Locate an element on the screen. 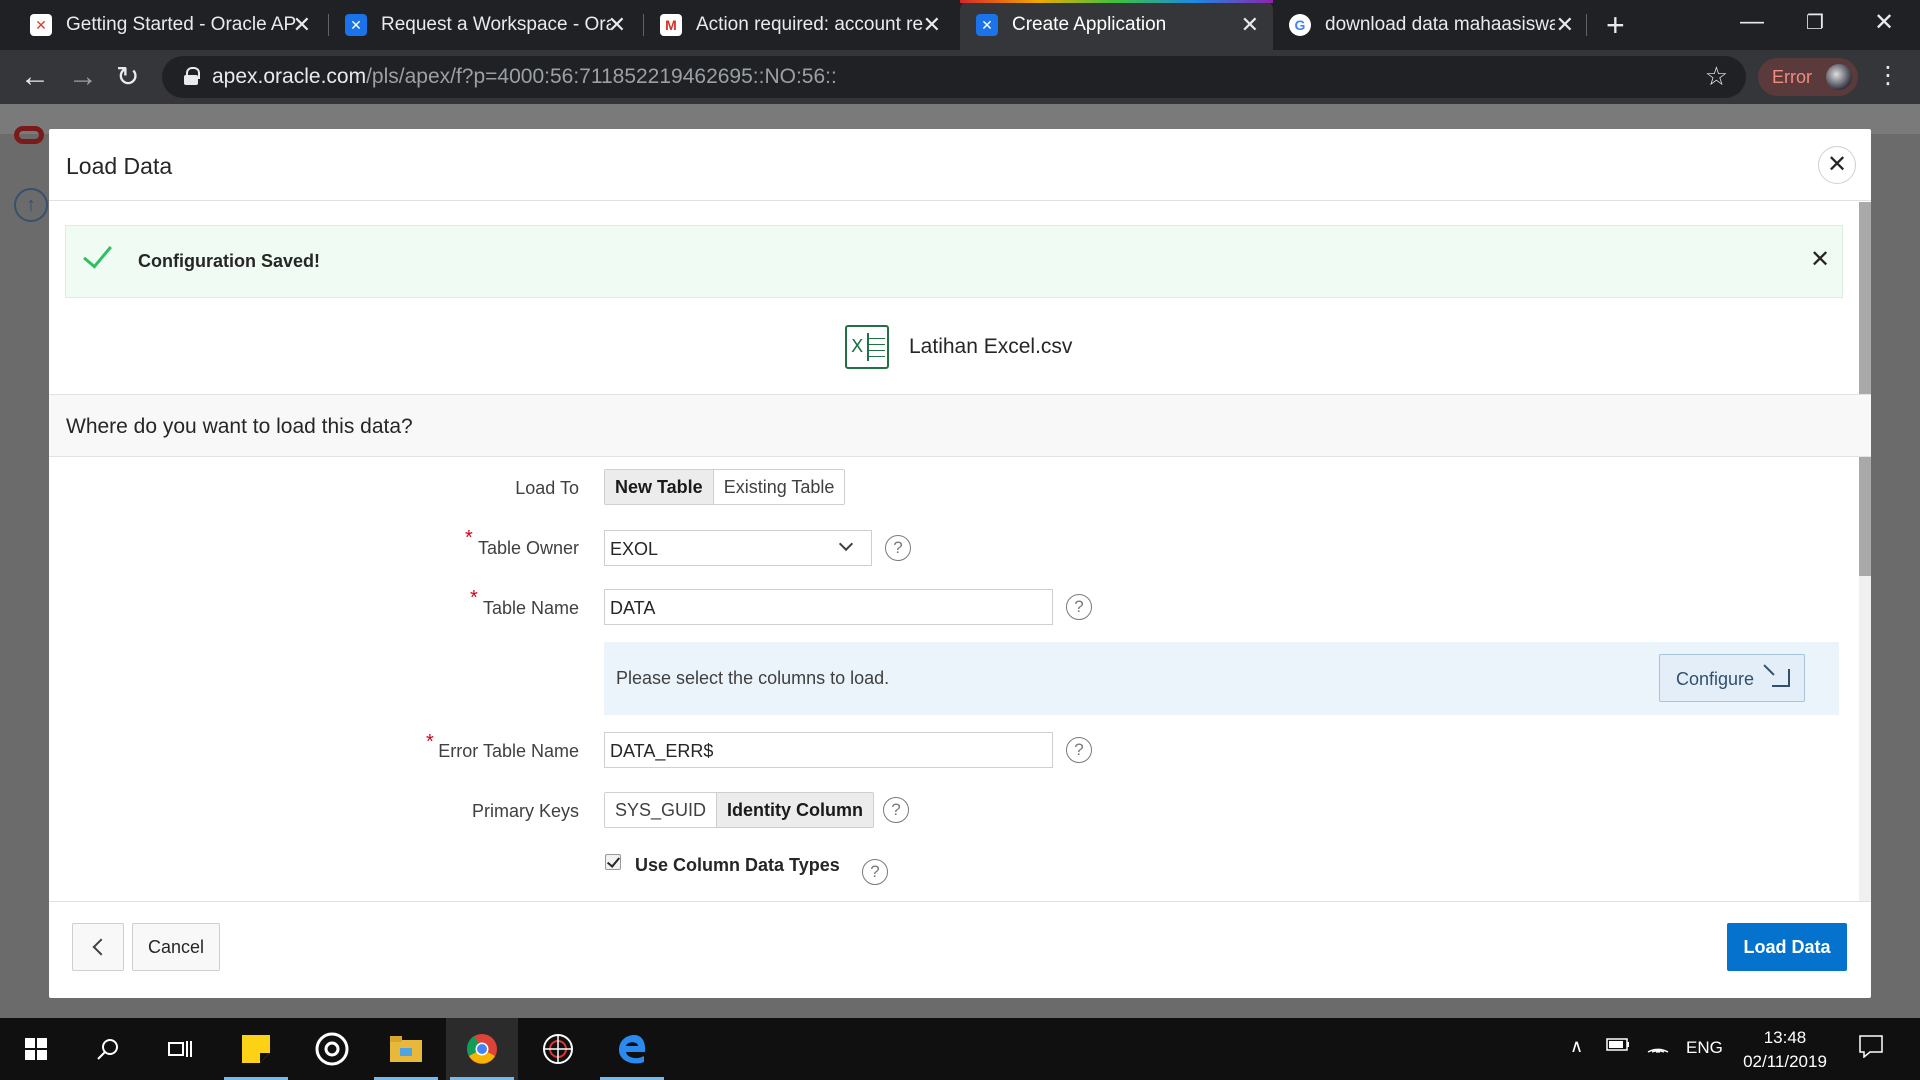 This screenshot has height=1080, width=1920. error-table-name-input: DATA_ERR$ is located at coordinates (828, 750).